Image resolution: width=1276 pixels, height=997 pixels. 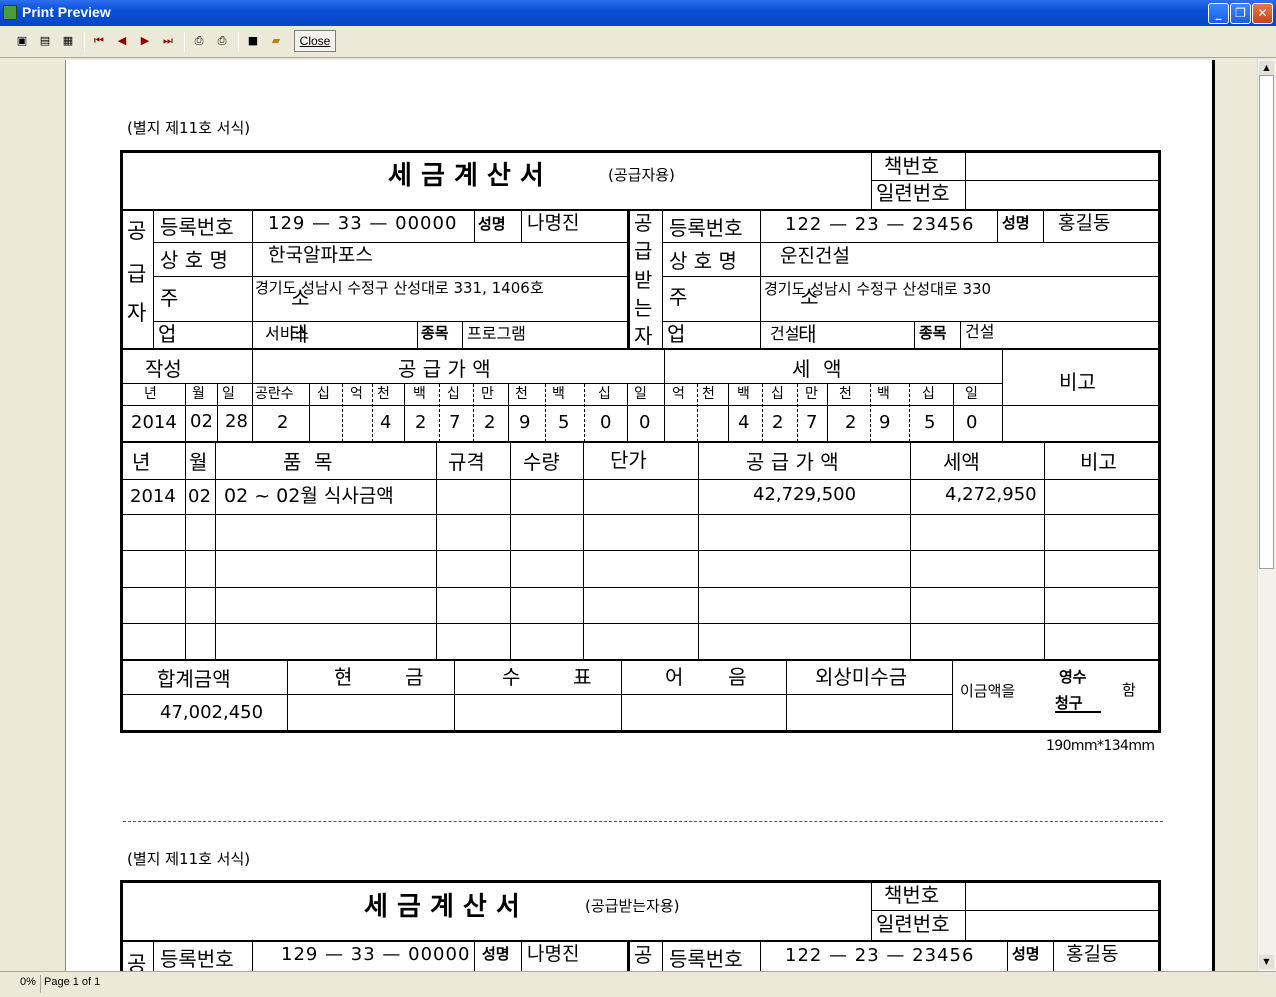 What do you see at coordinates (99, 41) in the screenshot?
I see `first-page-icon: ⏮` at bounding box center [99, 41].